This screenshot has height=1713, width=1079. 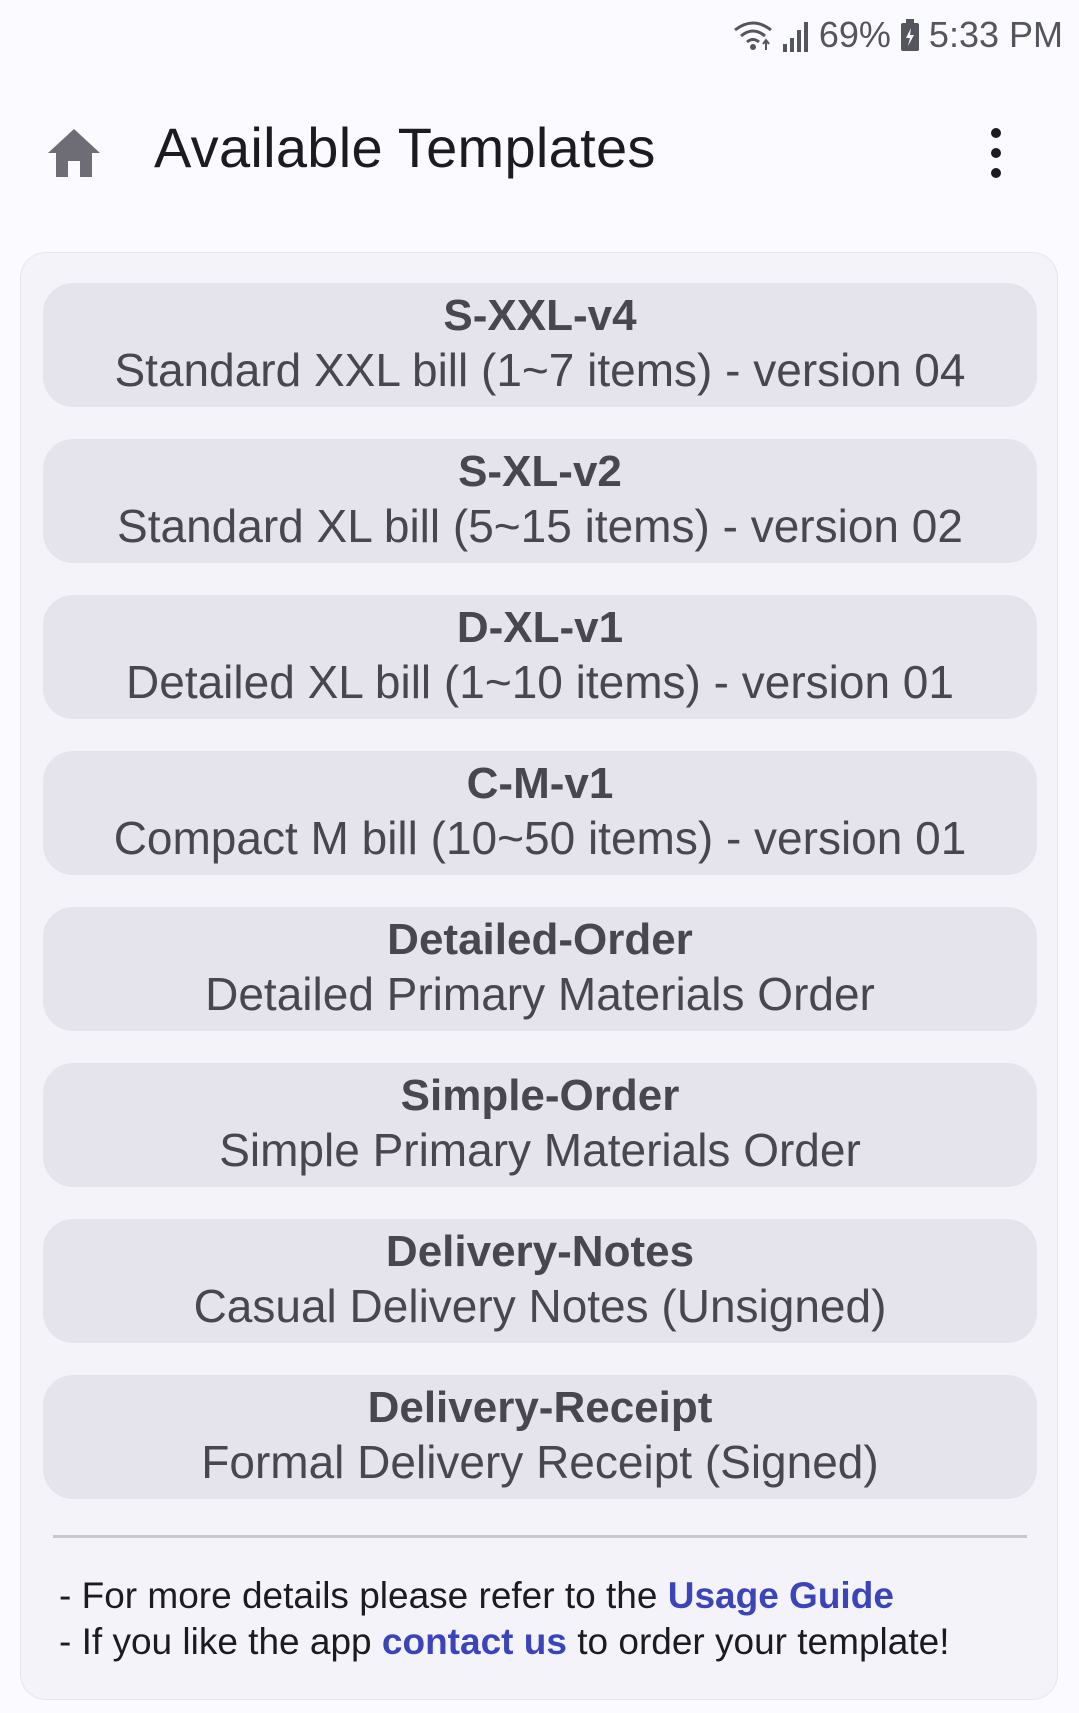 What do you see at coordinates (539, 35) in the screenshot?
I see `status-bar: 69% 5:33 PM` at bounding box center [539, 35].